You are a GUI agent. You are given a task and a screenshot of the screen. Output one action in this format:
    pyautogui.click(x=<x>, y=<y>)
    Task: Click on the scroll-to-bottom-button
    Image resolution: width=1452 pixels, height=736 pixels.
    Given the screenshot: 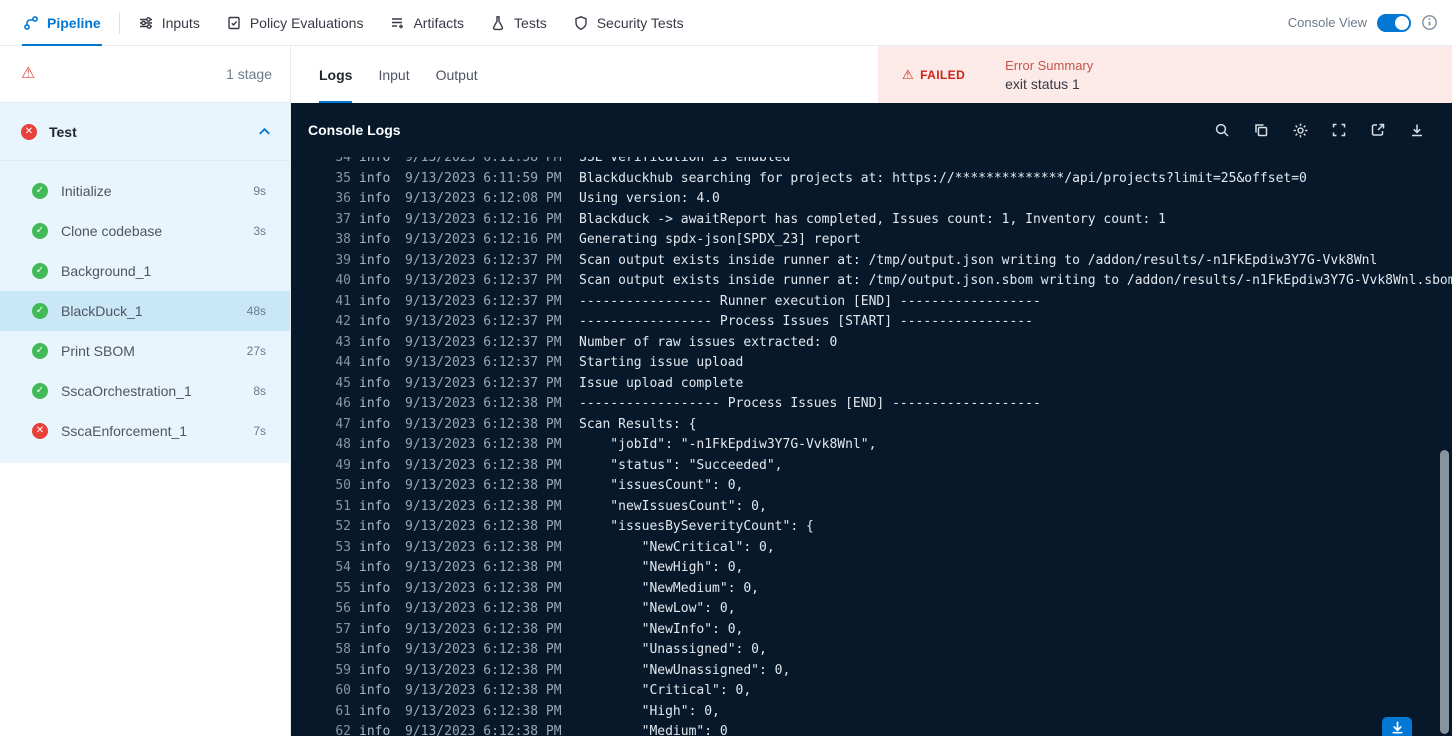 What is the action you would take?
    pyautogui.click(x=1397, y=726)
    